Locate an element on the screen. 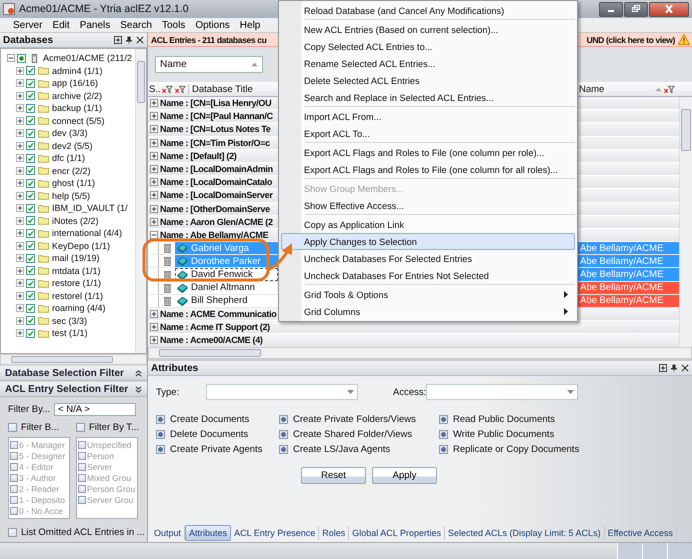 Image resolution: width=692 pixels, height=559 pixels. menu-item: Uncheck Databases For Selected Entries is located at coordinates (428, 258).